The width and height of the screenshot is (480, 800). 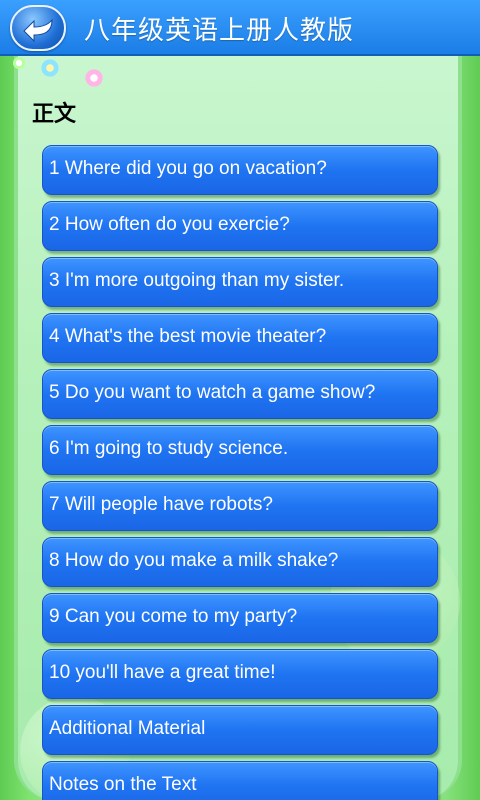 What do you see at coordinates (219, 31) in the screenshot?
I see `page-title: 八年级英语上册人教版` at bounding box center [219, 31].